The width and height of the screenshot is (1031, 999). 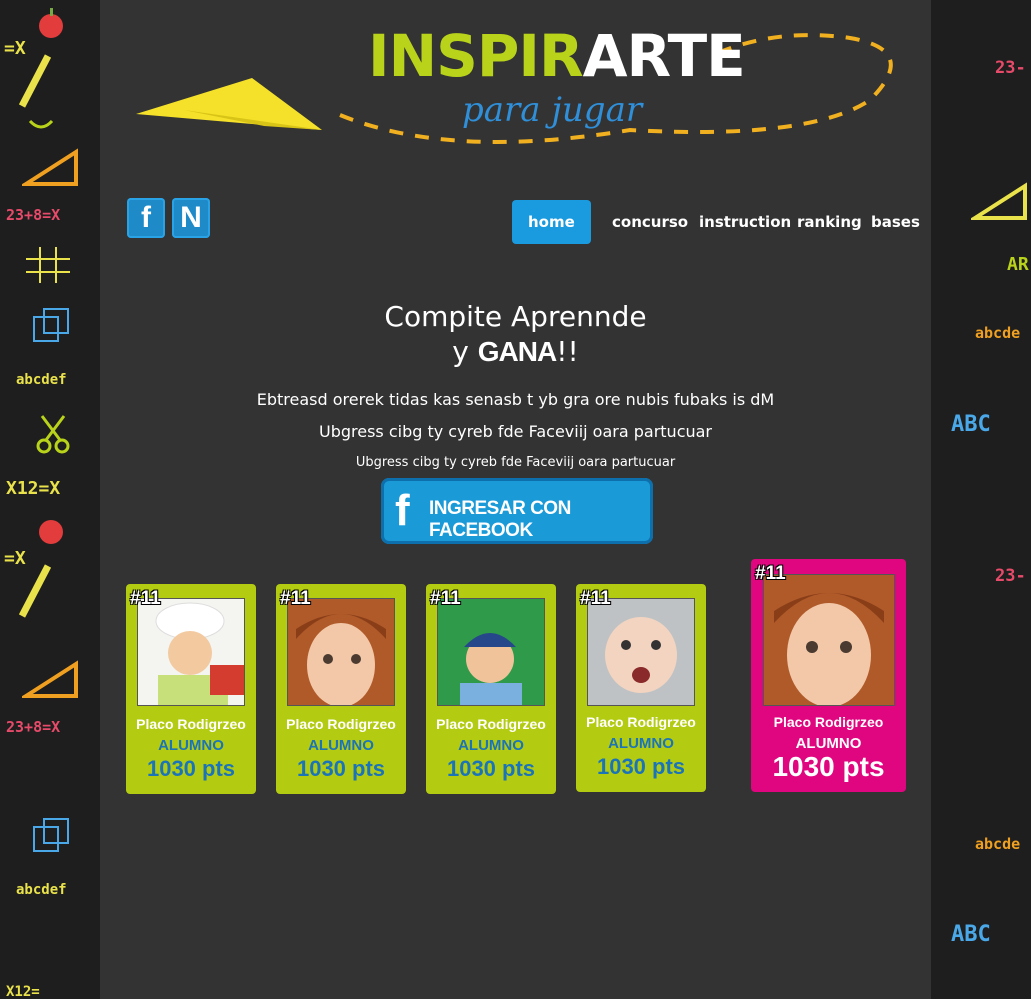 I want to click on site-logo: INSPIRARTE, so click(x=557, y=56).